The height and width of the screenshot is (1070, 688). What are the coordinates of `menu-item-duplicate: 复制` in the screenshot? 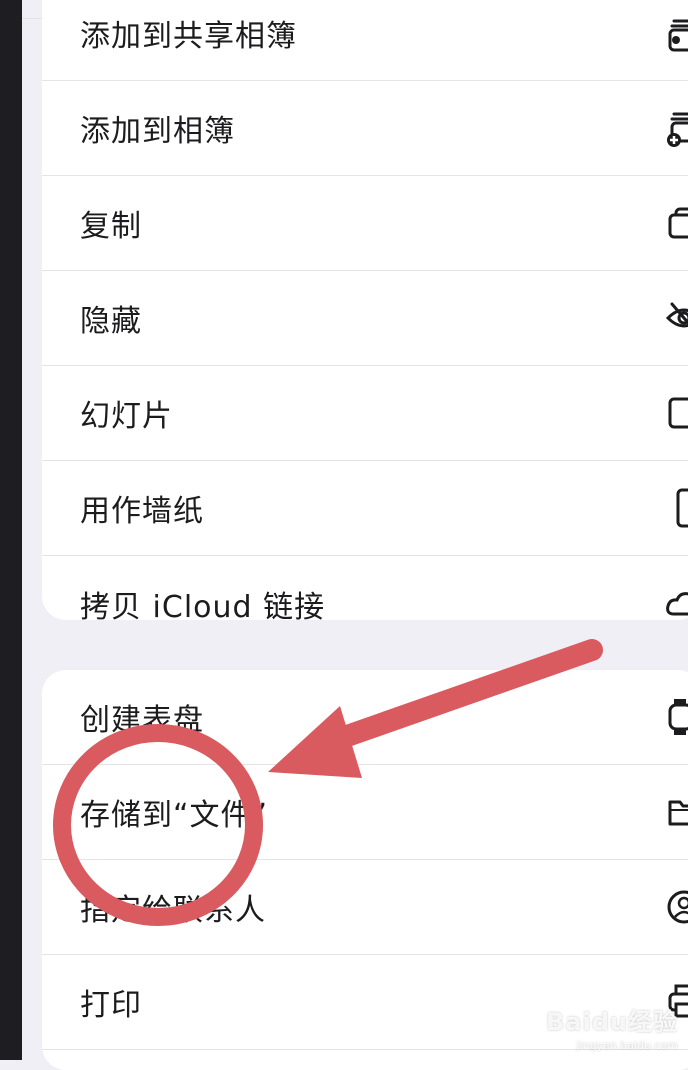 It's located at (365, 223).